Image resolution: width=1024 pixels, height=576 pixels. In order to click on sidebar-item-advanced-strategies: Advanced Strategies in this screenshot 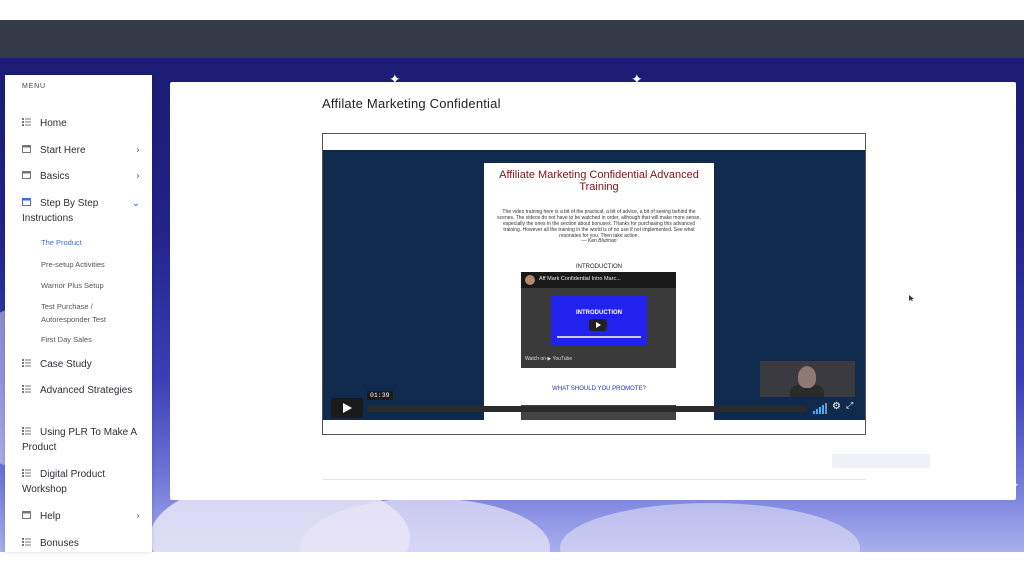, I will do `click(81, 390)`.